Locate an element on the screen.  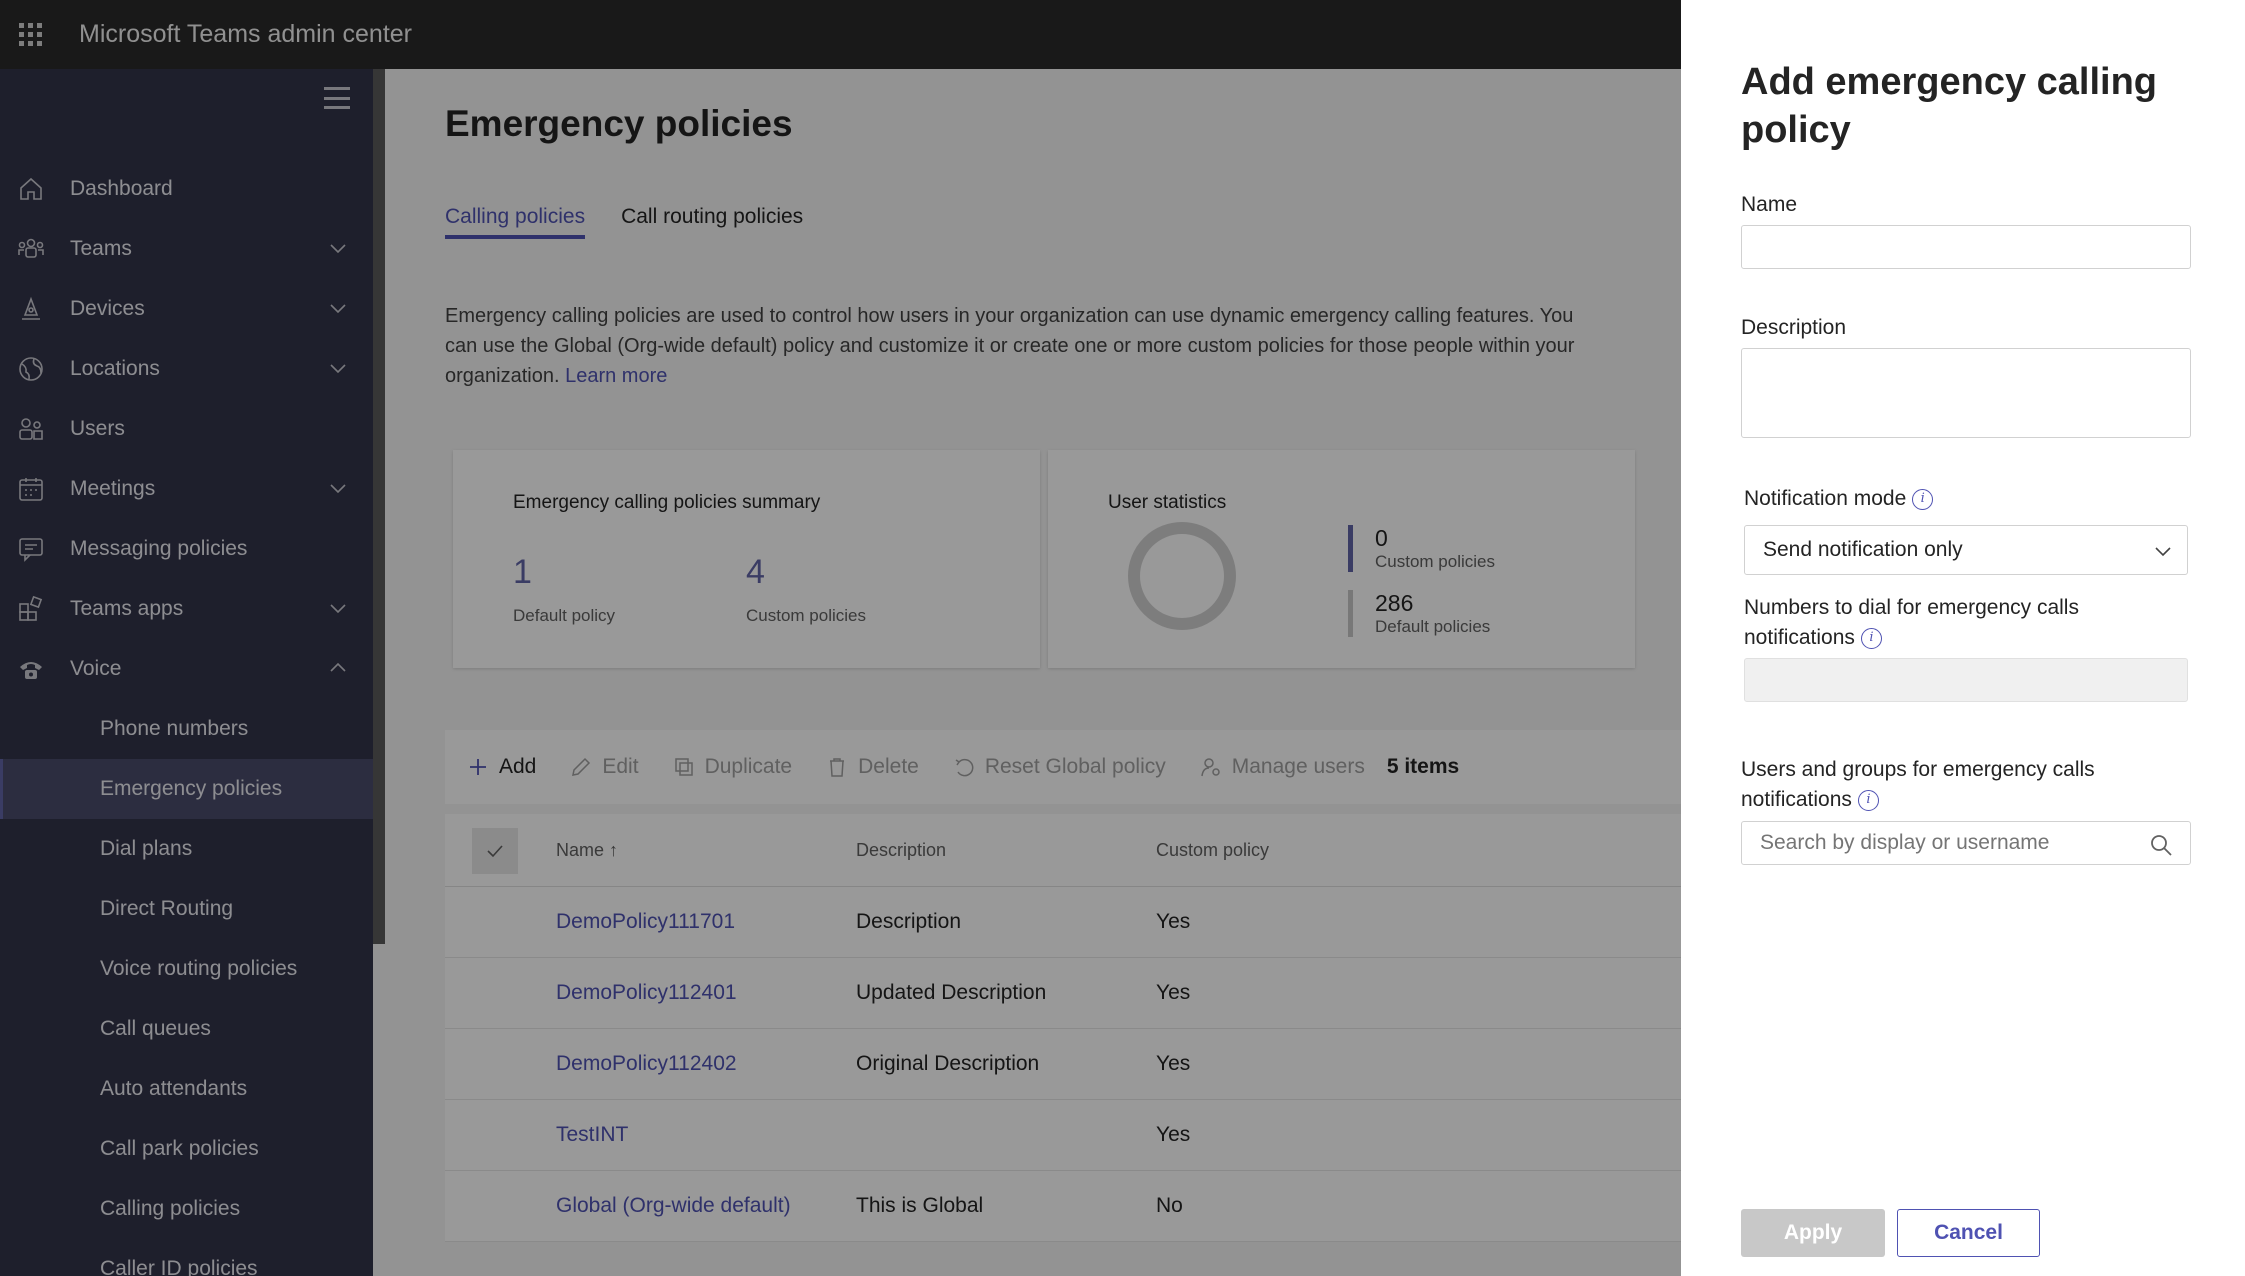
table-header: Name ↑ Description Custom policy is located at coordinates (1065, 850).